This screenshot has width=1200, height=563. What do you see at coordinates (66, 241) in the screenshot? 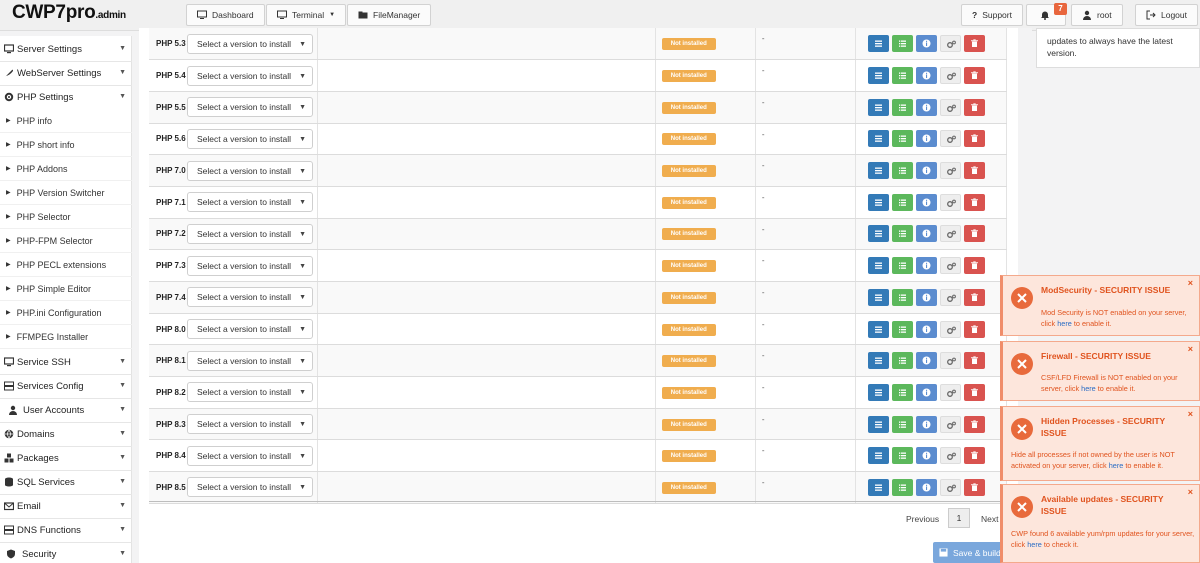
I see `sidebar-subitem-php-fpm-selector: ▶ PHP-FPM Selector` at bounding box center [66, 241].